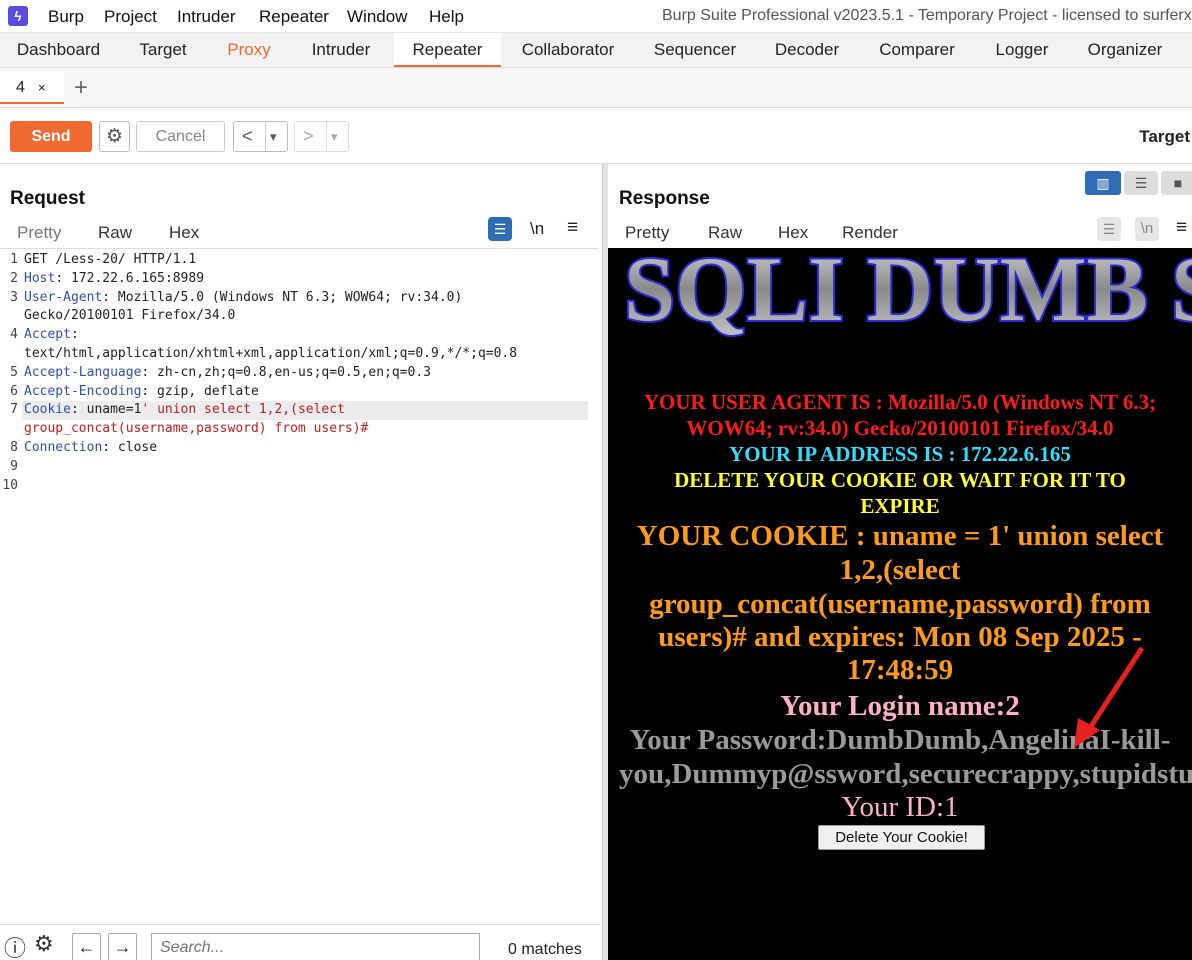 The image size is (1192, 960). I want to click on back-arrow-icon: <, so click(247, 136).